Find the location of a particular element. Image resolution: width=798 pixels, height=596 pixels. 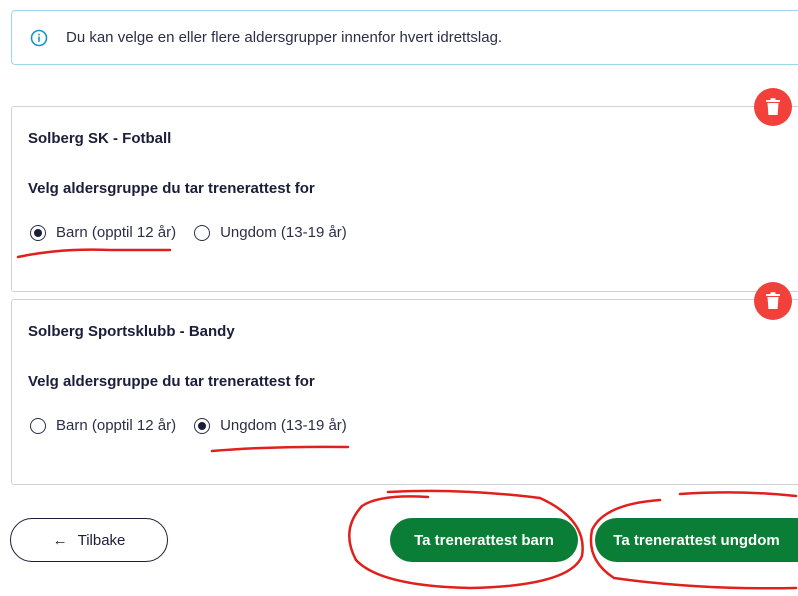

info-circle-icon is located at coordinates (39, 37).